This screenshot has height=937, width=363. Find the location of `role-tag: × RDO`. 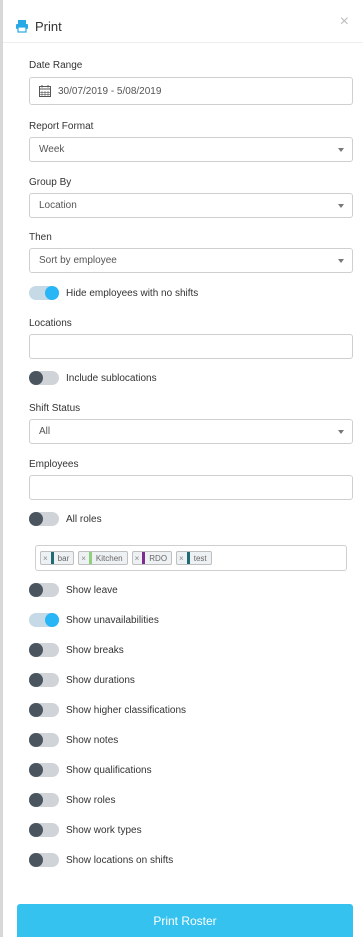

role-tag: × RDO is located at coordinates (152, 558).